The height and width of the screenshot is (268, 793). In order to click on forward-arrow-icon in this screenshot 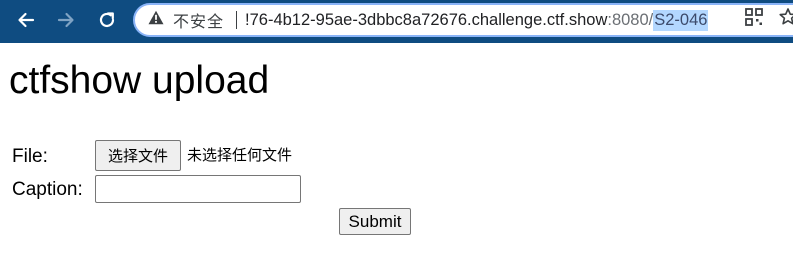, I will do `click(66, 20)`.